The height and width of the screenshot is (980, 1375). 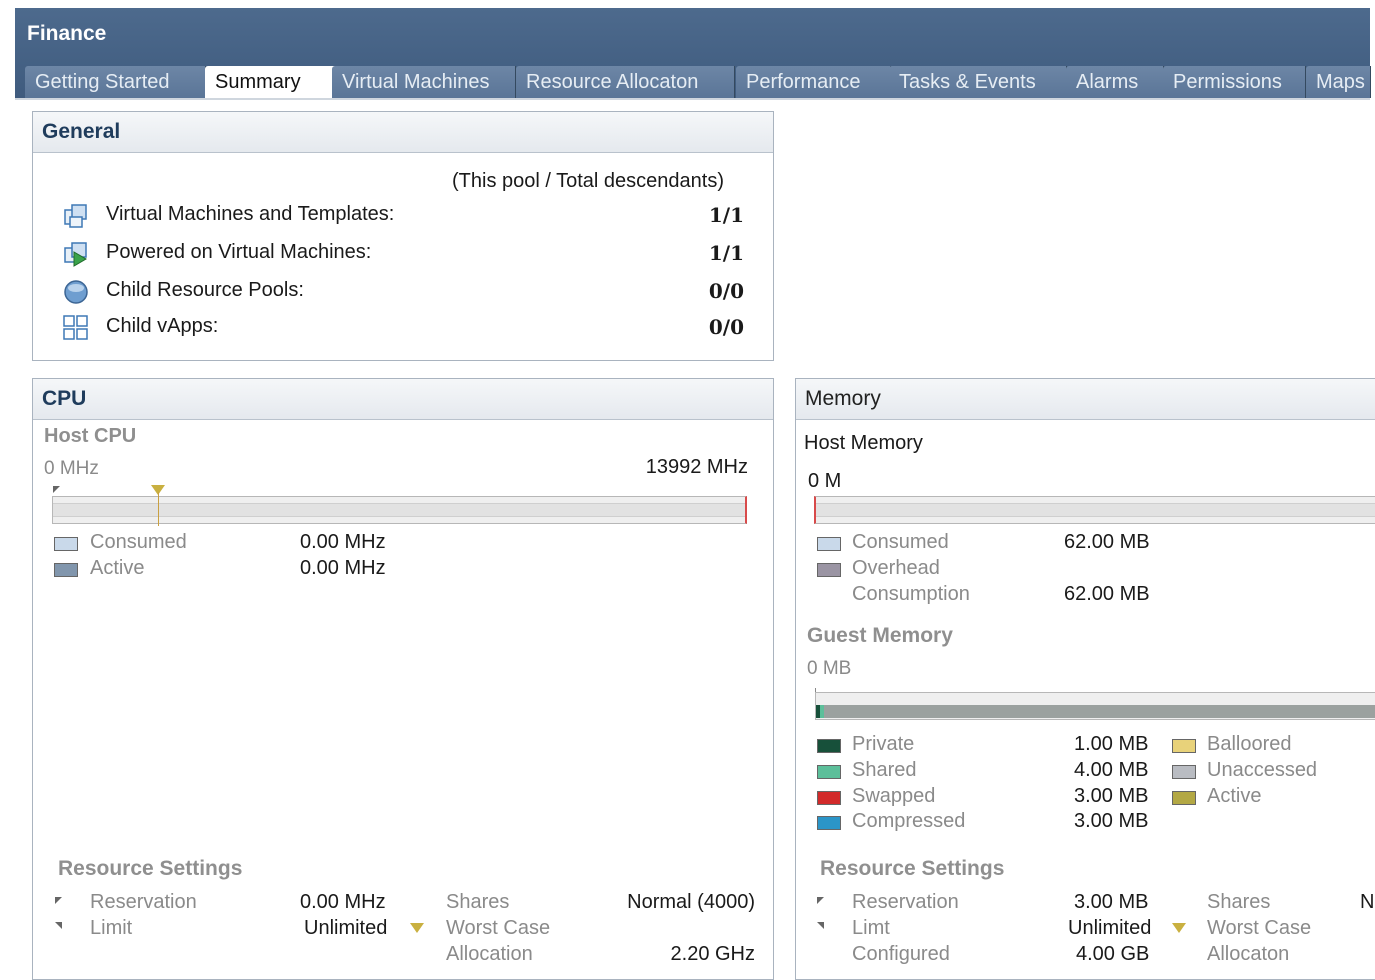 I want to click on cpu-reservation-label: Reservation, so click(x=143, y=902).